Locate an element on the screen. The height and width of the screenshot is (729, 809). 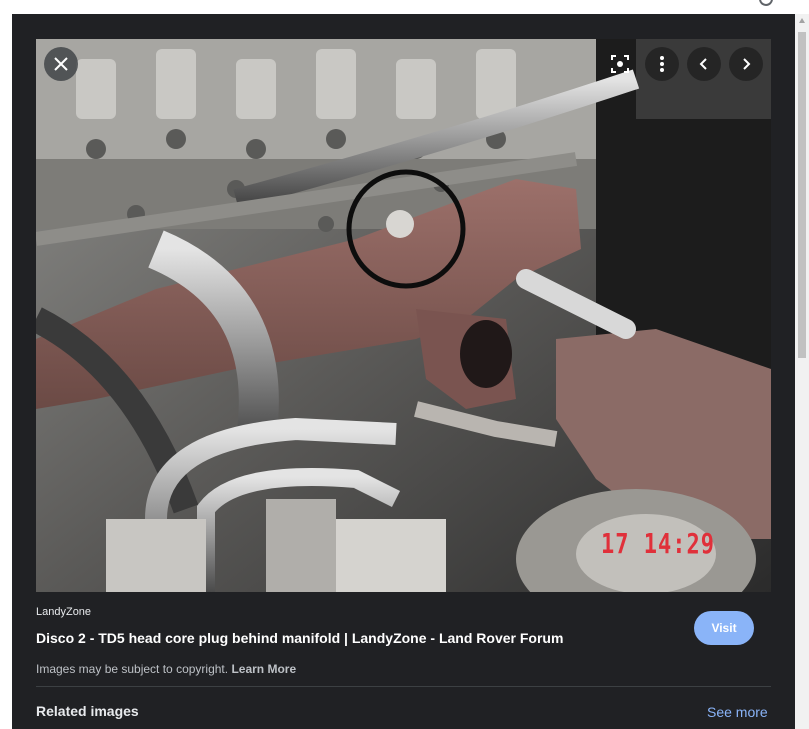
related-images-heading: Related images is located at coordinates (87, 711).